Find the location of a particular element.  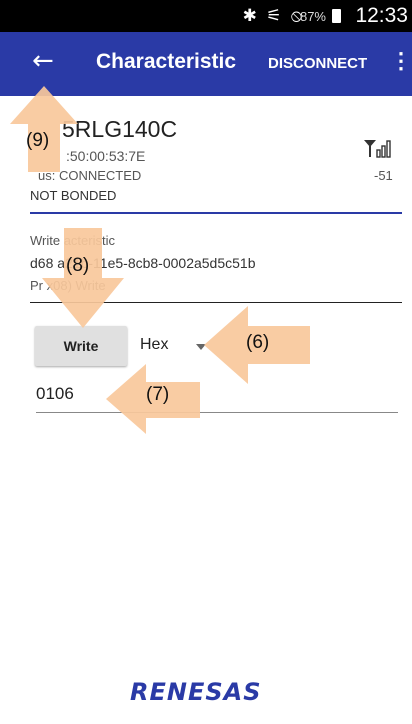

battery-icon is located at coordinates (336, 16).